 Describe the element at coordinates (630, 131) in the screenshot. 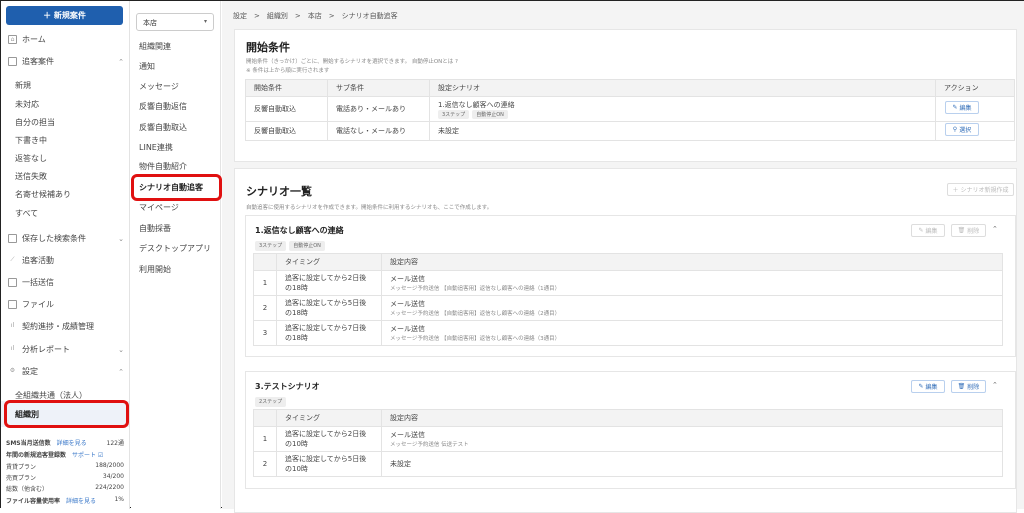

I see `table-row: 反響自動取込 電話なし・メールあり 未設定` at that location.